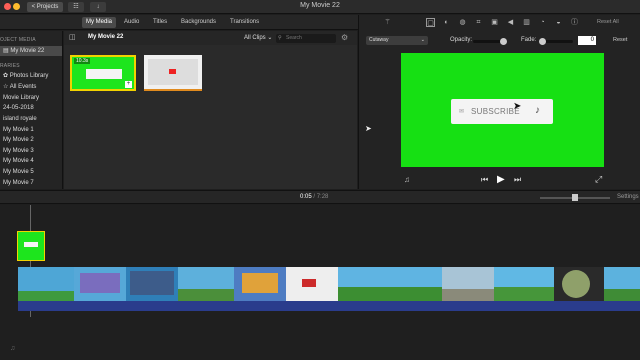 Image resolution: width=640 pixels, height=360 pixels. What do you see at coordinates (82, 61) in the screenshot?
I see `clip-duration: 10.3s` at bounding box center [82, 61].